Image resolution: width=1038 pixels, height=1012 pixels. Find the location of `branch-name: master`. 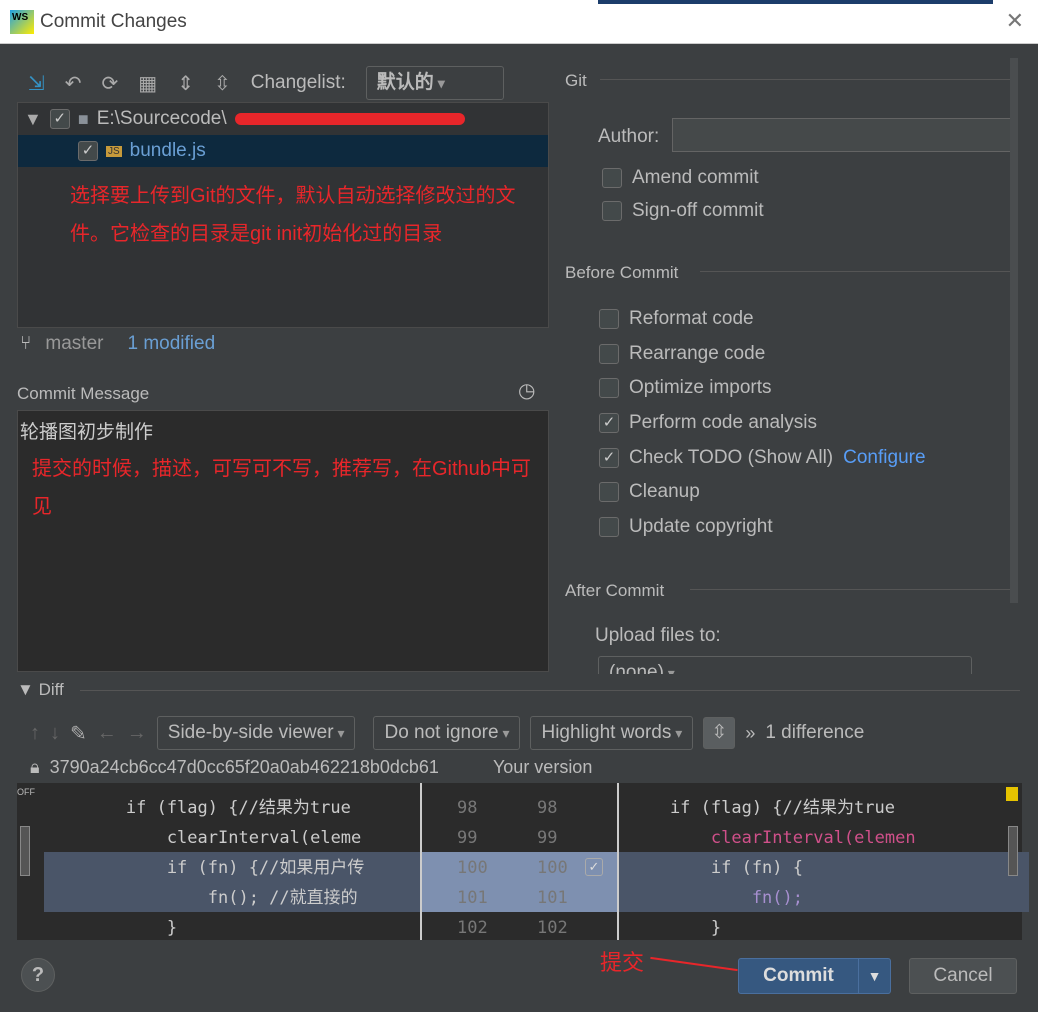

branch-name: master is located at coordinates (74, 343).